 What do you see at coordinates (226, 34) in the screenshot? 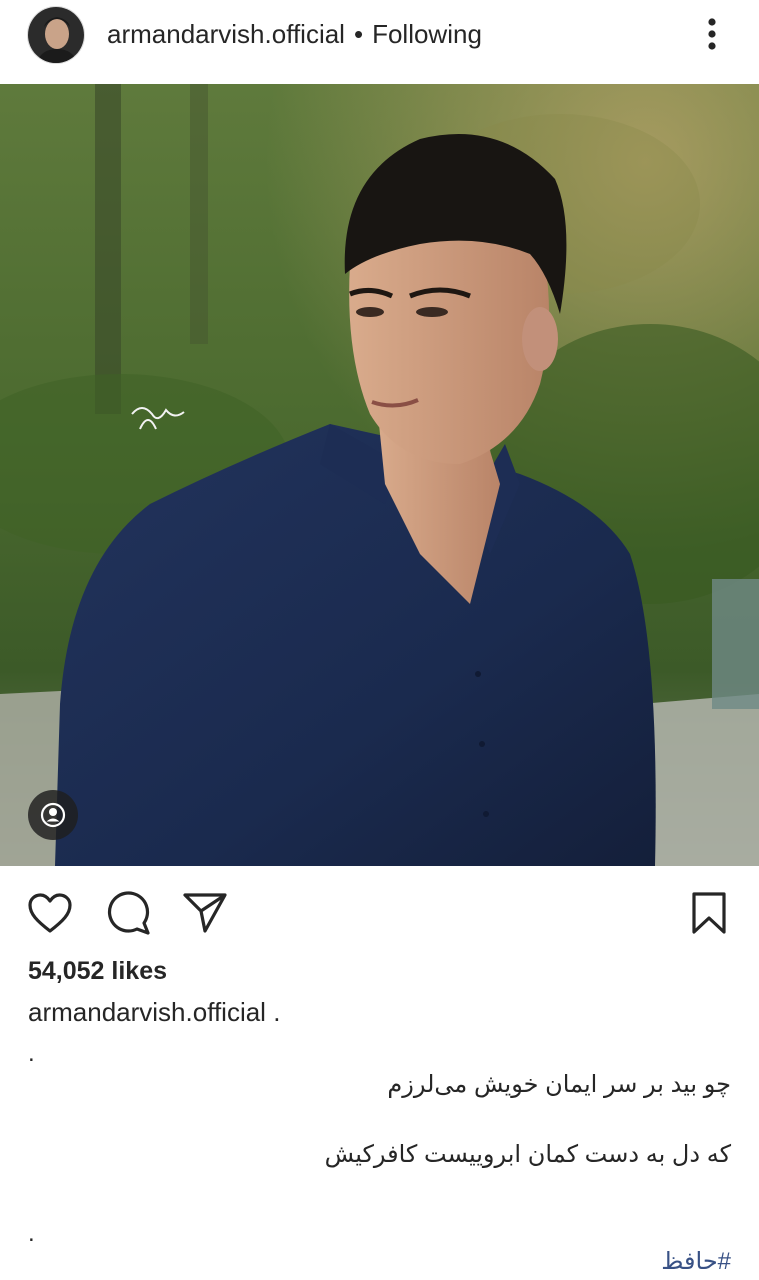
I see `header-username: armandarvish.official` at bounding box center [226, 34].